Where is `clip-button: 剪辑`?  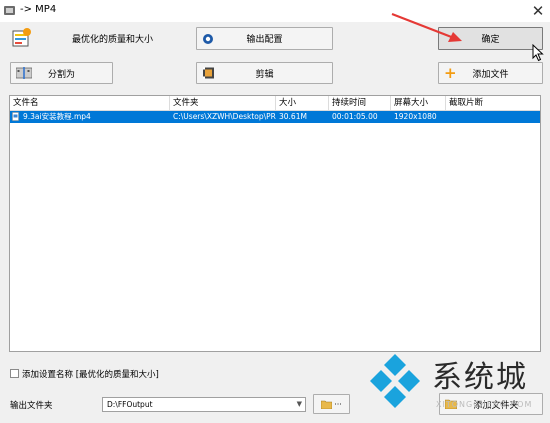 clip-button: 剪辑 is located at coordinates (264, 73).